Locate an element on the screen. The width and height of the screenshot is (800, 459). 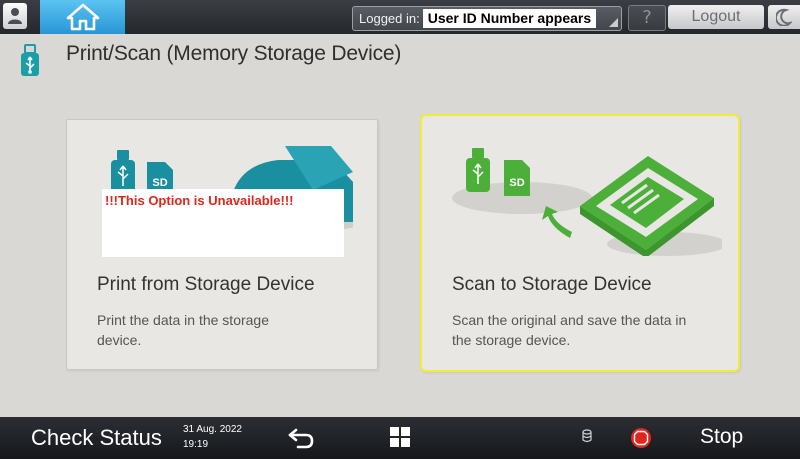
login-status: Logged in: User ID Number appears is located at coordinates (487, 18).